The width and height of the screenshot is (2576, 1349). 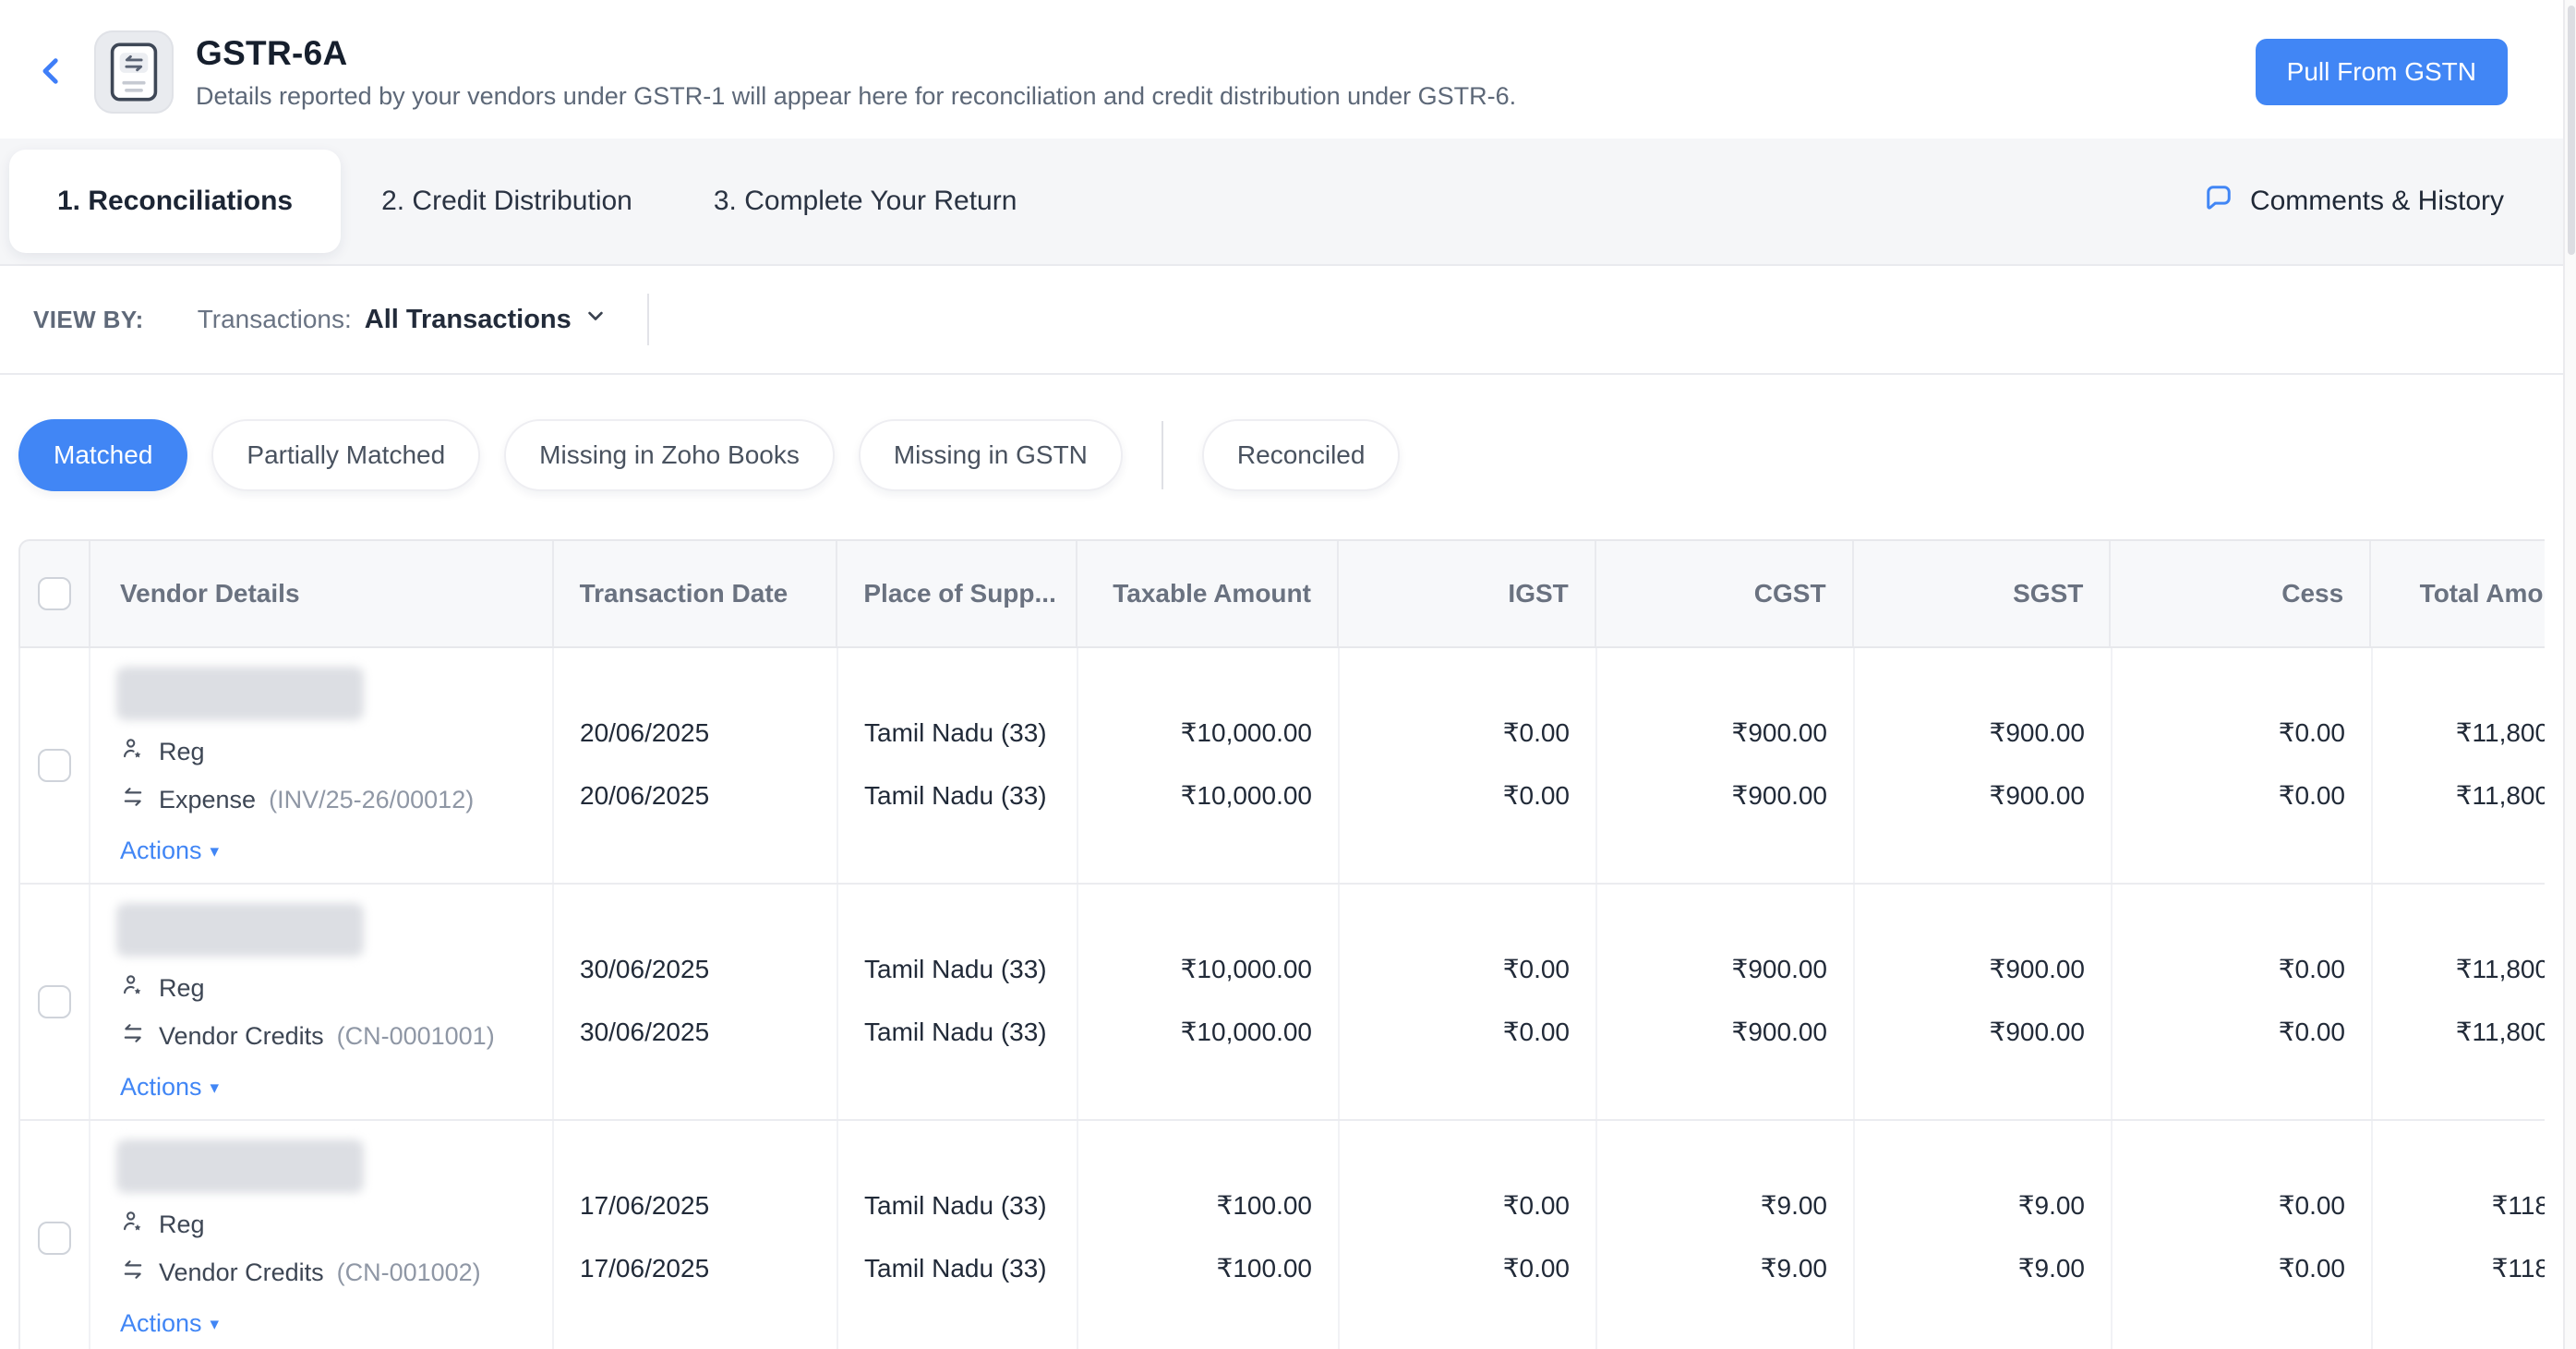 I want to click on back-button, so click(x=51, y=72).